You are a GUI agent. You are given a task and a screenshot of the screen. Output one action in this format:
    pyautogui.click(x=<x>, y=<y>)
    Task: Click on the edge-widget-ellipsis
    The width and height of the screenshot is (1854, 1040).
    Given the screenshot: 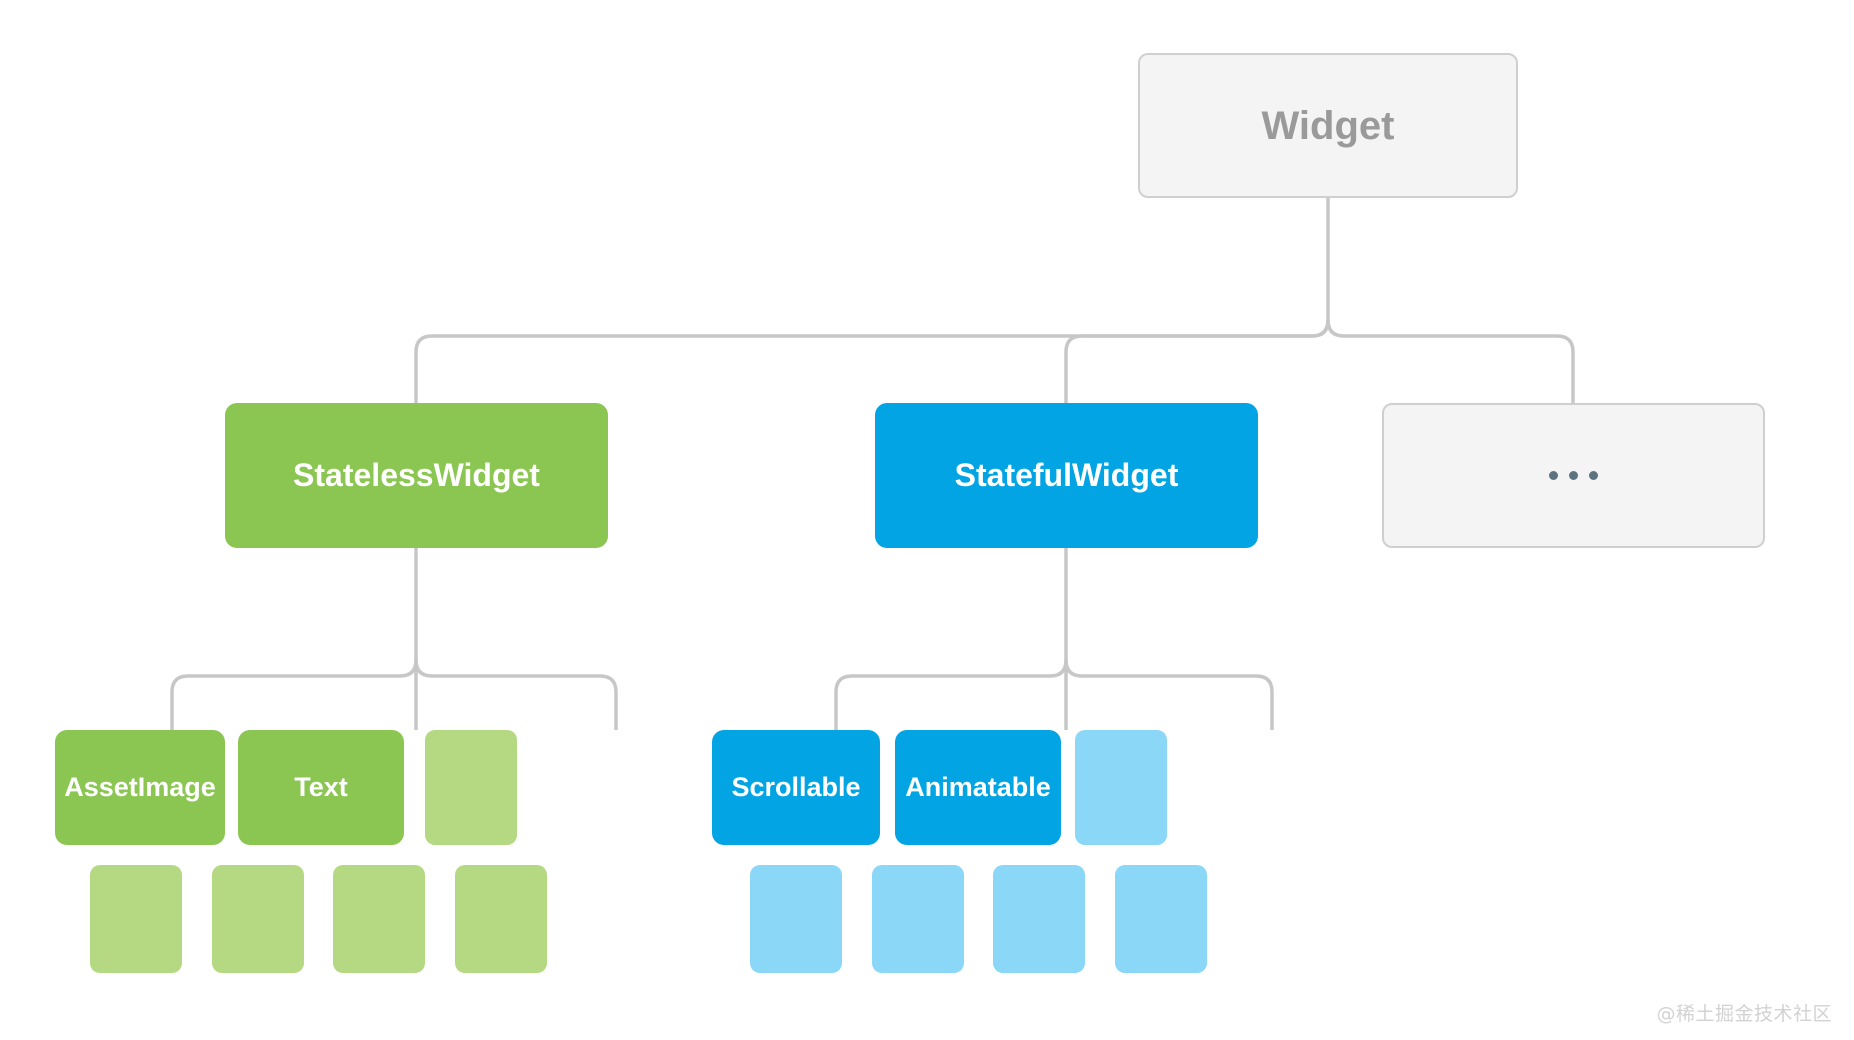 What is the action you would take?
    pyautogui.click(x=1450, y=361)
    